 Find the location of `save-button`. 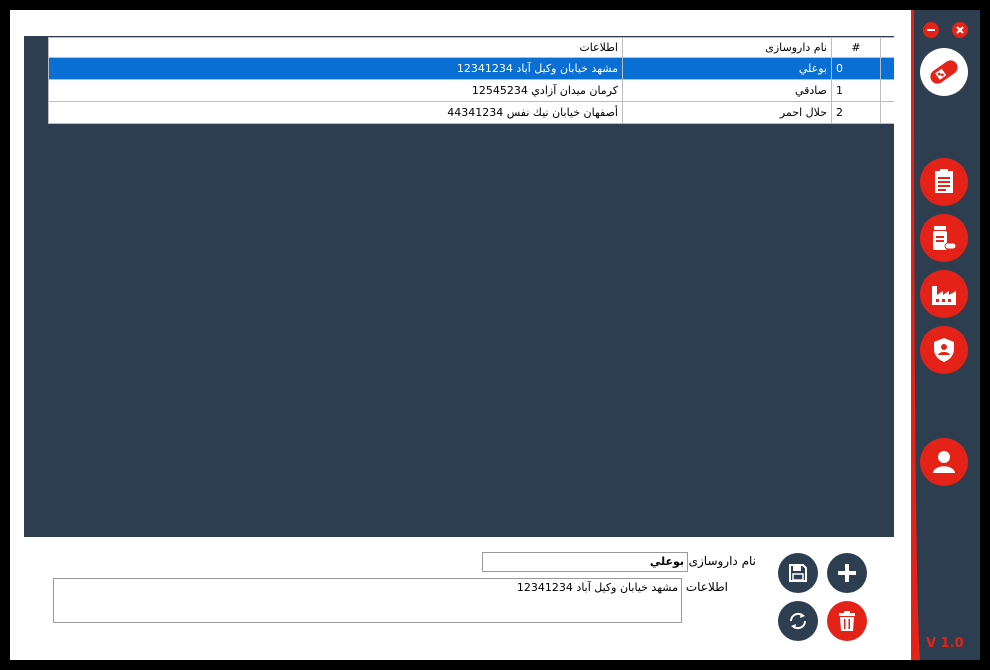

save-button is located at coordinates (798, 573).